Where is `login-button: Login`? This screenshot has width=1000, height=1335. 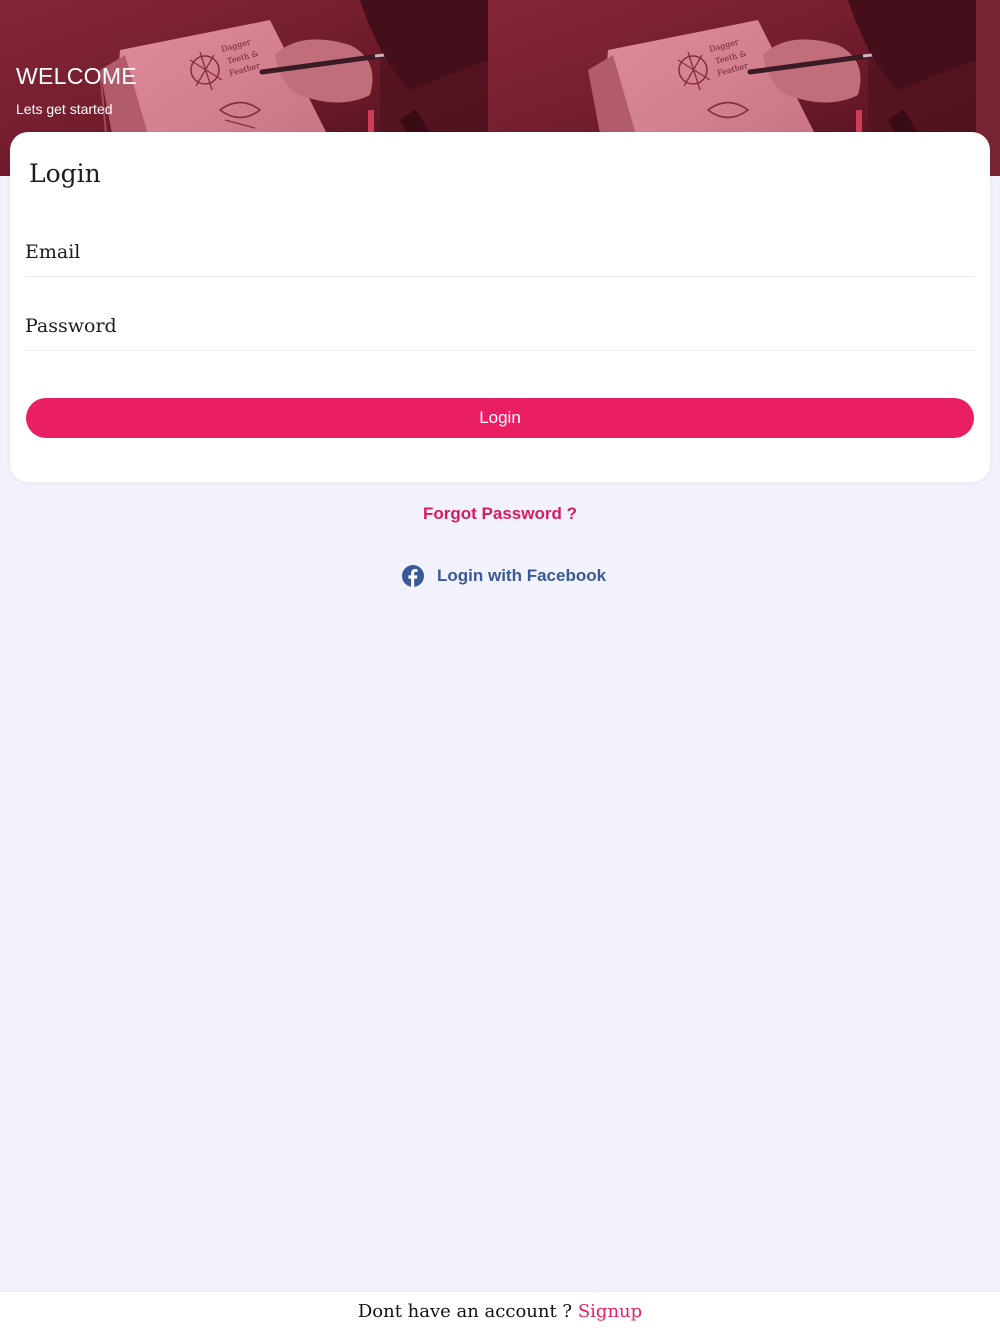 login-button: Login is located at coordinates (500, 418).